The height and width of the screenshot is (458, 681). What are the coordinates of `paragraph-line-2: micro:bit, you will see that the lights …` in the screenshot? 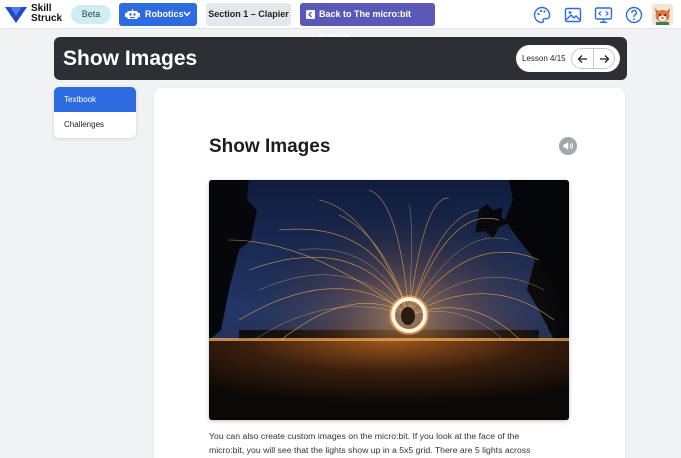 It's located at (370, 450).